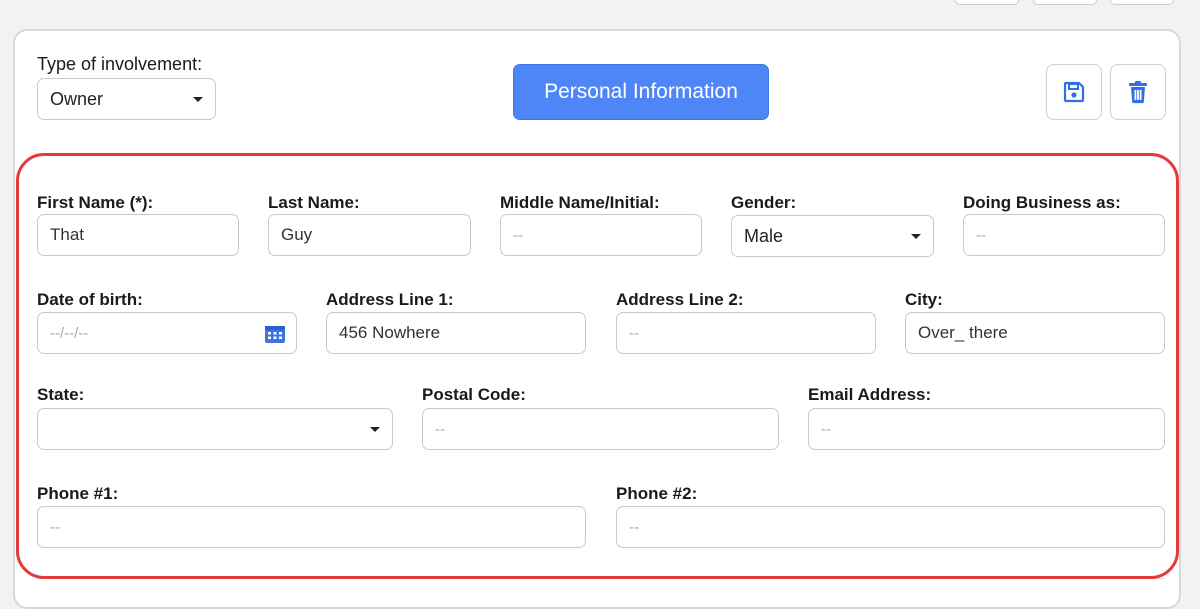 Image resolution: width=1200 pixels, height=609 pixels. What do you see at coordinates (924, 299) in the screenshot?
I see `city-label: City:` at bounding box center [924, 299].